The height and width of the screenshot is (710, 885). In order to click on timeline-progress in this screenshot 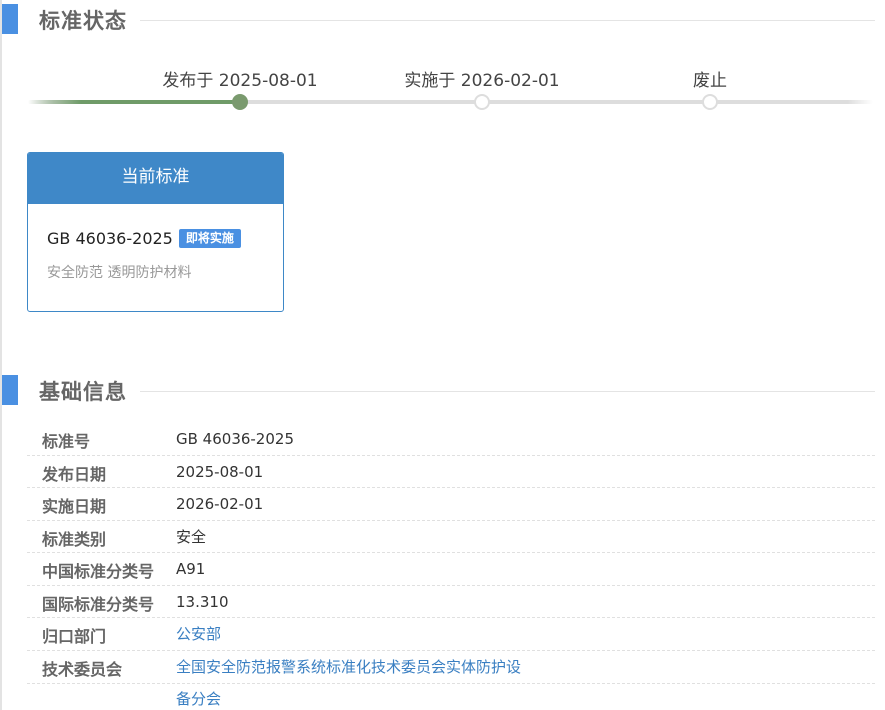, I will do `click(134, 102)`.